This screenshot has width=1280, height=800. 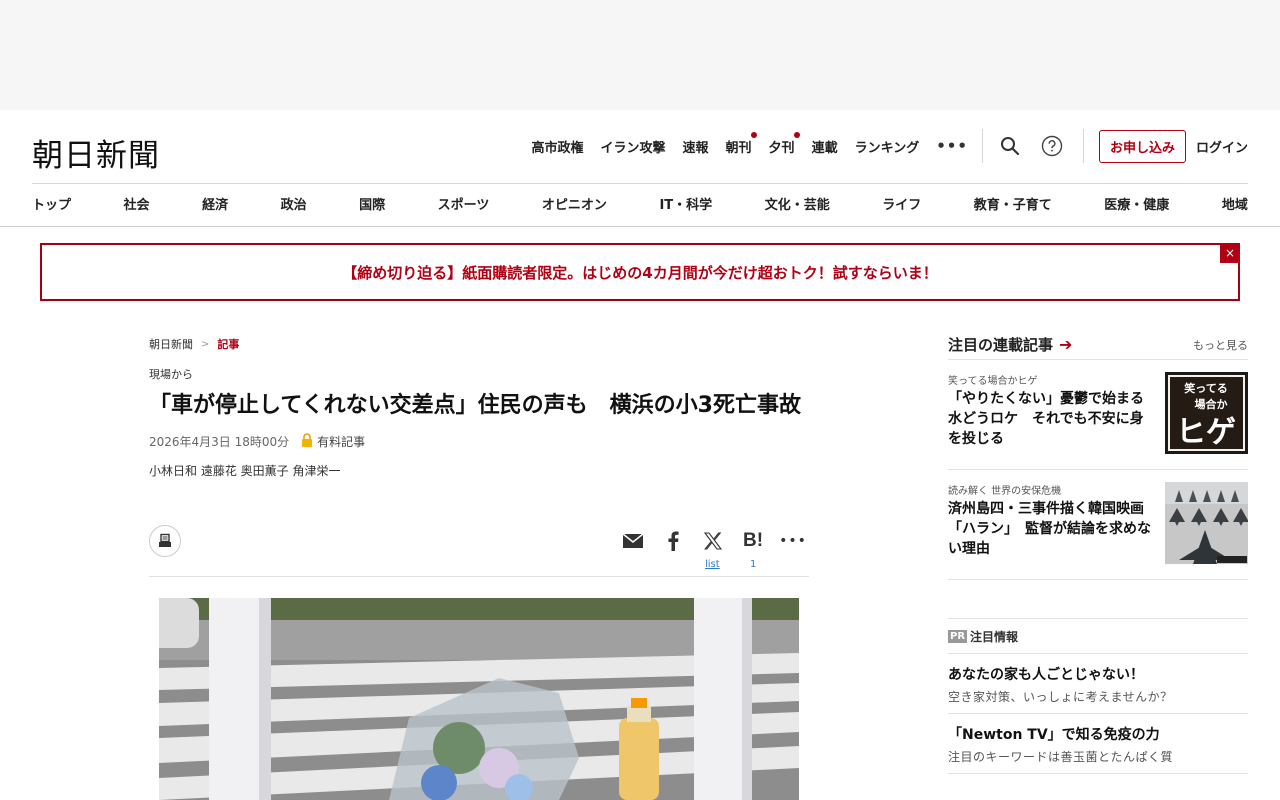 What do you see at coordinates (1010, 146) in the screenshot?
I see `search-icon` at bounding box center [1010, 146].